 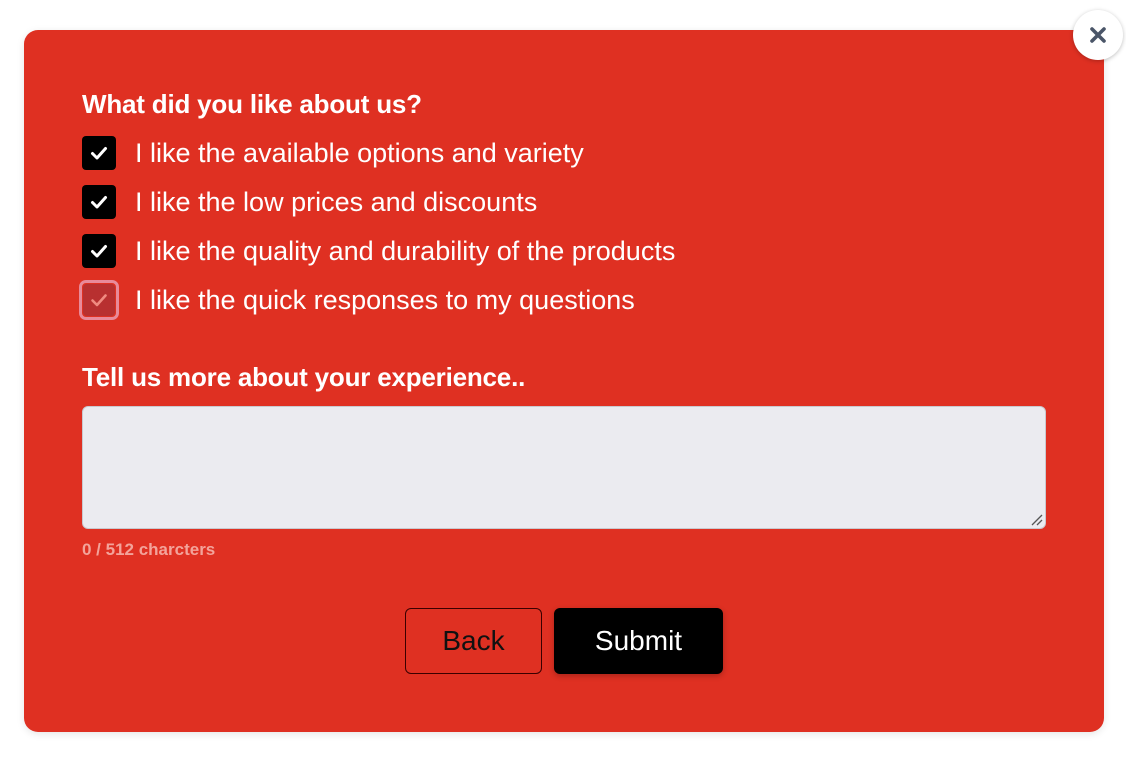 What do you see at coordinates (149, 549) in the screenshot?
I see `char-counter: 0 / 512 charcters` at bounding box center [149, 549].